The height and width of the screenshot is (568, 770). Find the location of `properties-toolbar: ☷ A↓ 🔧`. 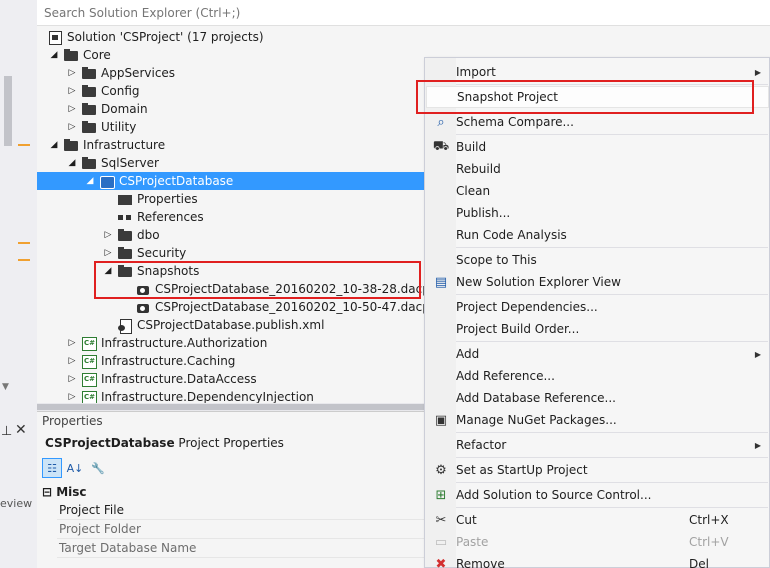

properties-toolbar: ☷ A↓ 🔧 is located at coordinates (75, 468).